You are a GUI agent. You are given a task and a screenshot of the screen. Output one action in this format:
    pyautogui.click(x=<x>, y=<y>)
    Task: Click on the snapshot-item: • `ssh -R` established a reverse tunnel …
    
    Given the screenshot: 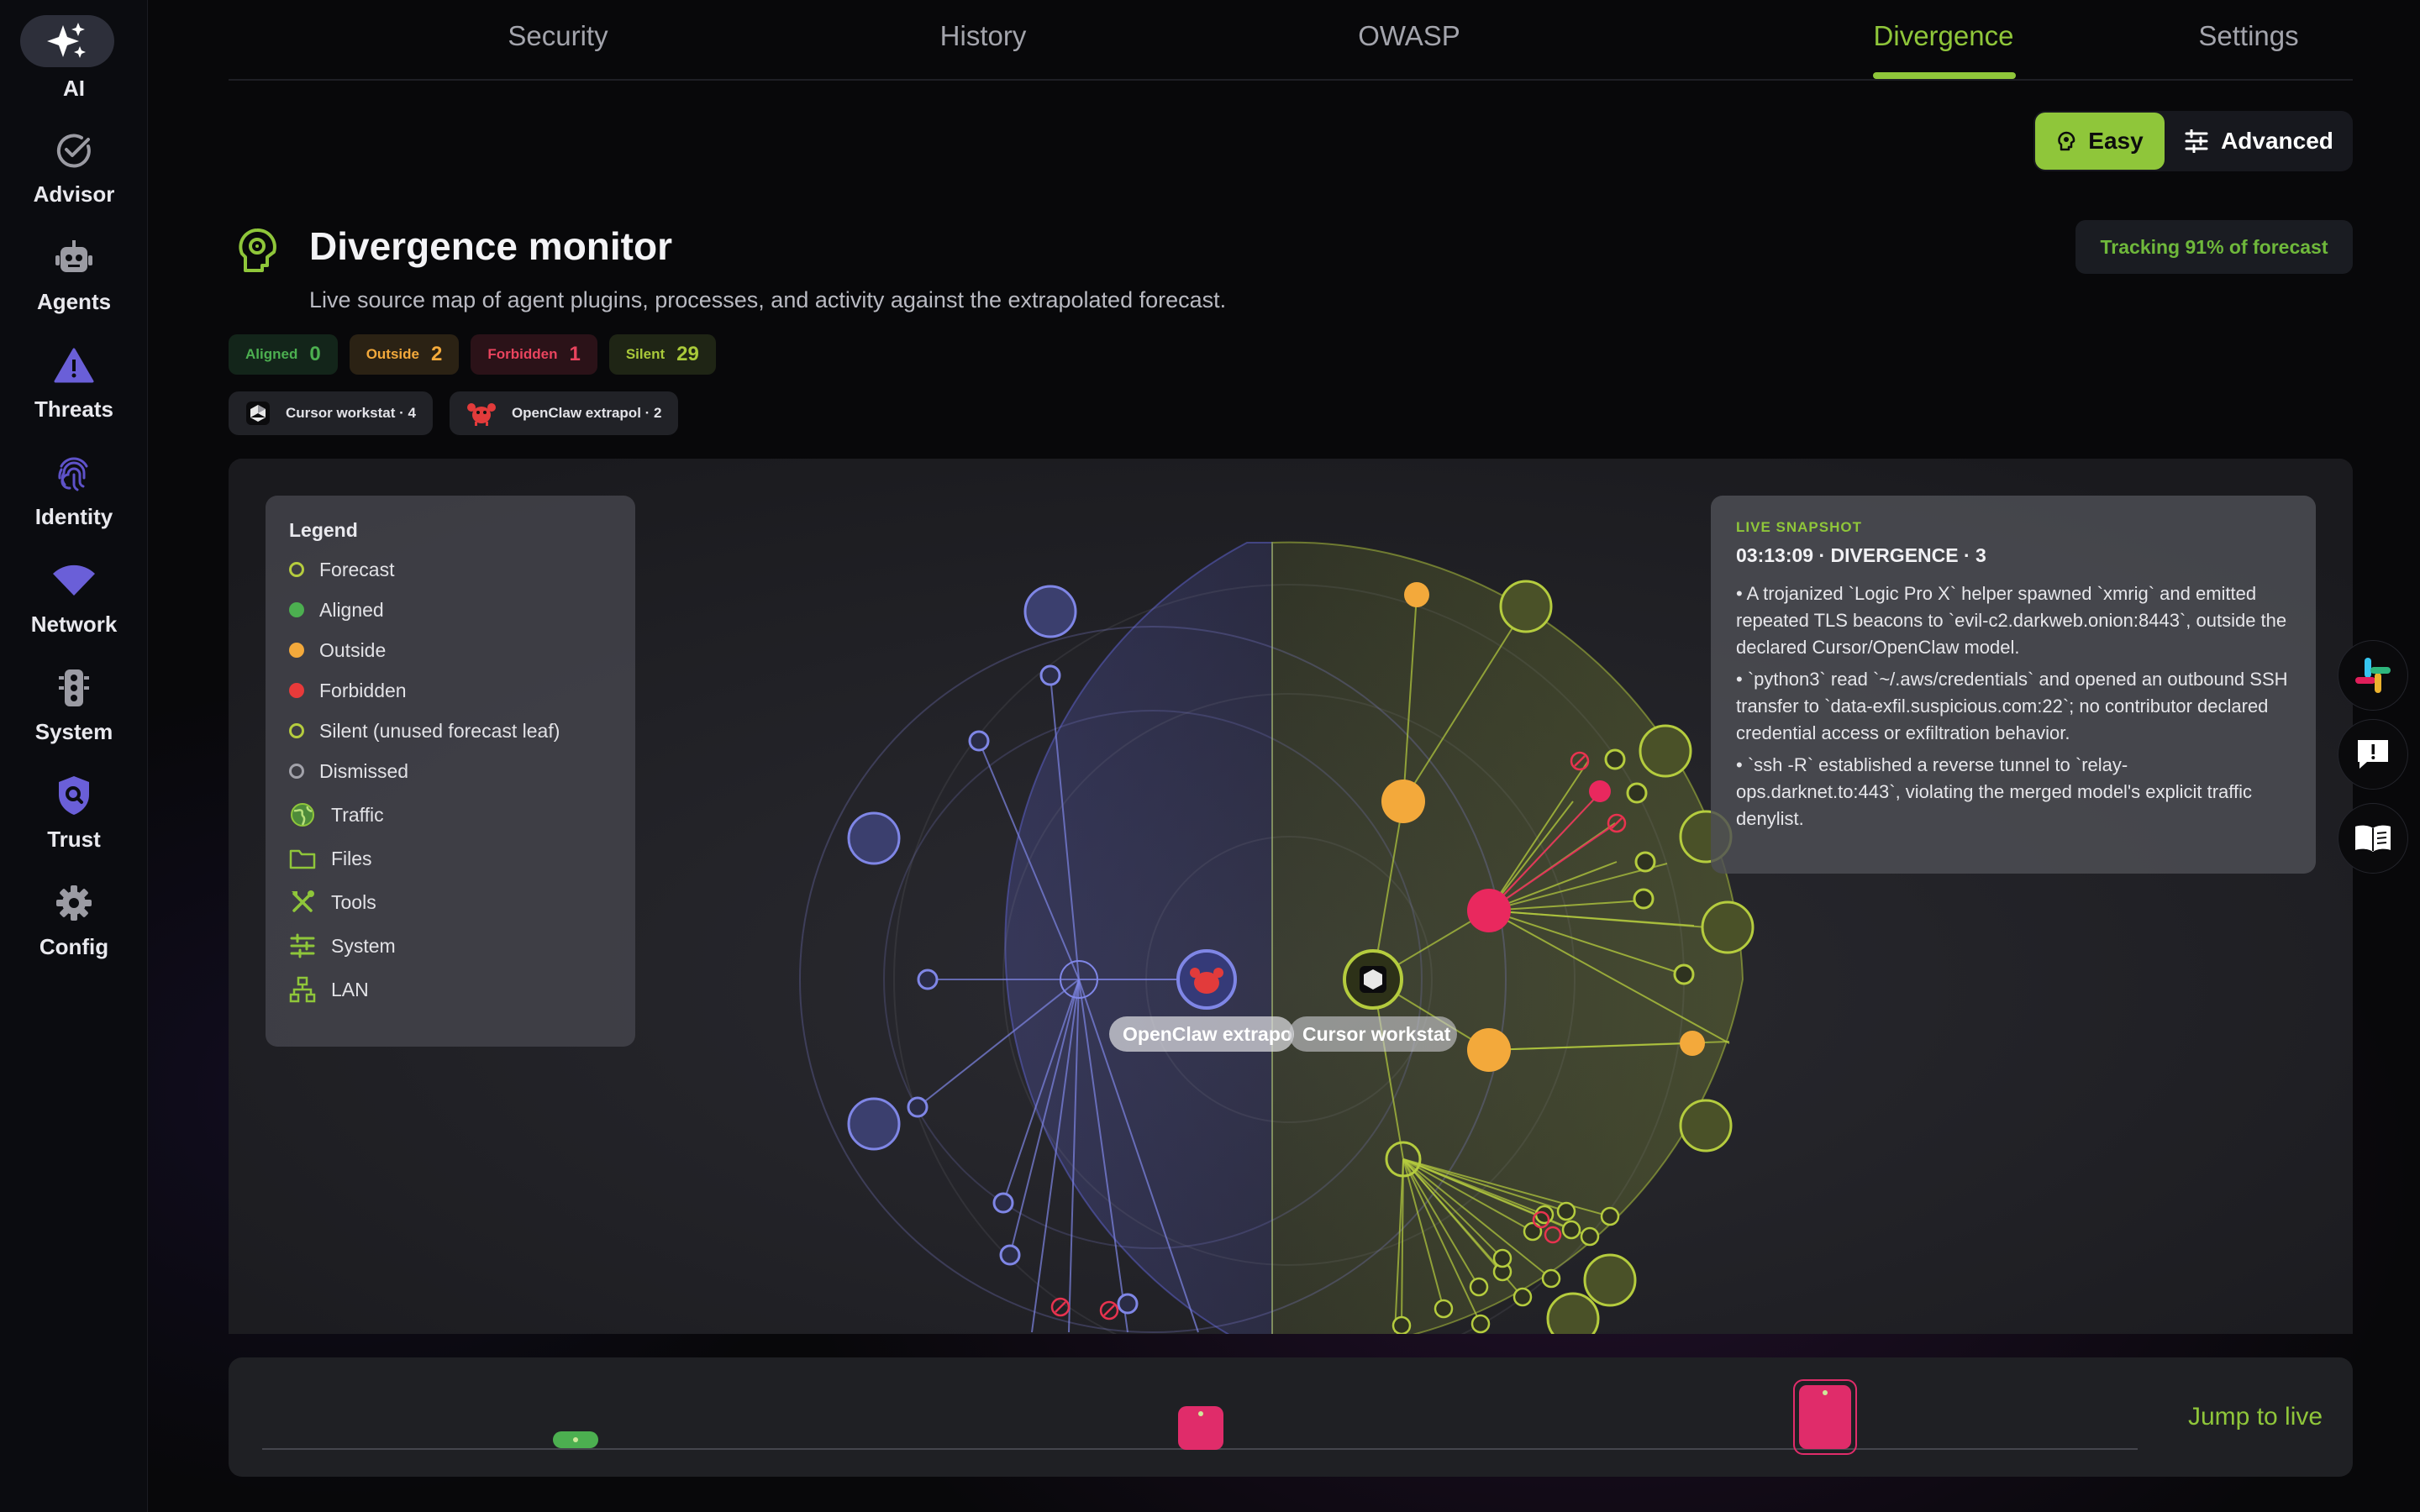 What is the action you would take?
    pyautogui.click(x=1994, y=791)
    